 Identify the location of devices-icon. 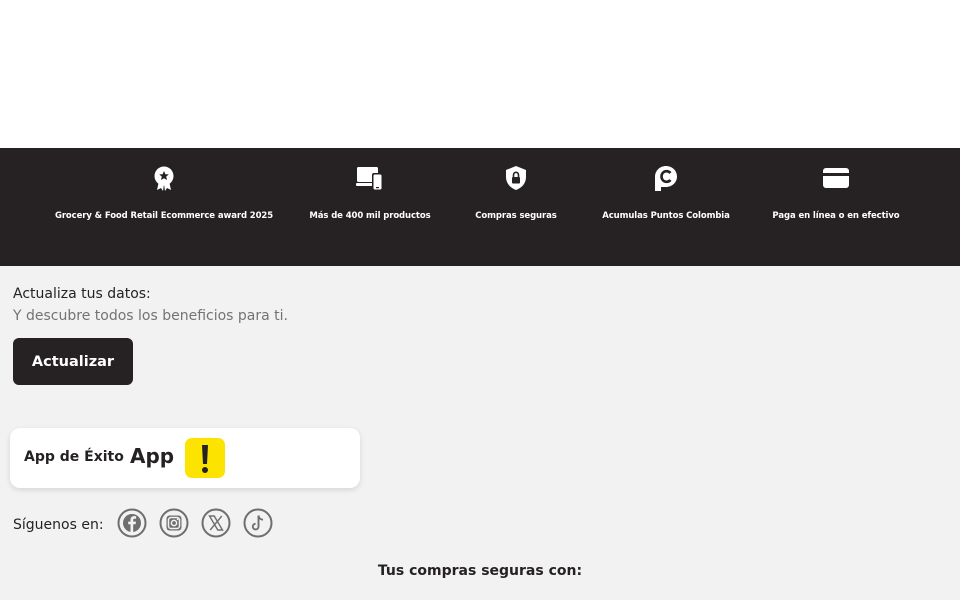
(369, 179).